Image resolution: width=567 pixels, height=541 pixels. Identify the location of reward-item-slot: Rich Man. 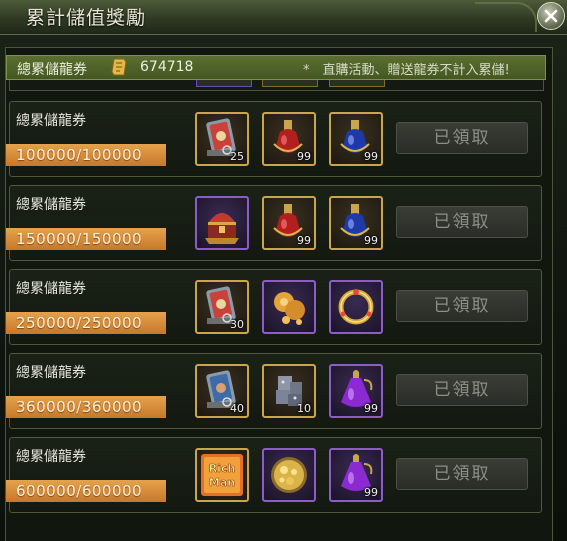
(222, 475).